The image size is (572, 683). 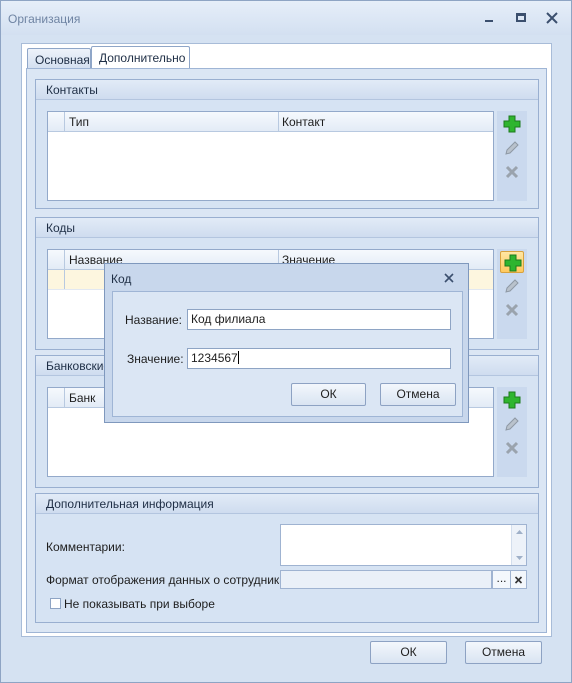 What do you see at coordinates (286, 18) in the screenshot?
I see `title-bar: Организация` at bounding box center [286, 18].